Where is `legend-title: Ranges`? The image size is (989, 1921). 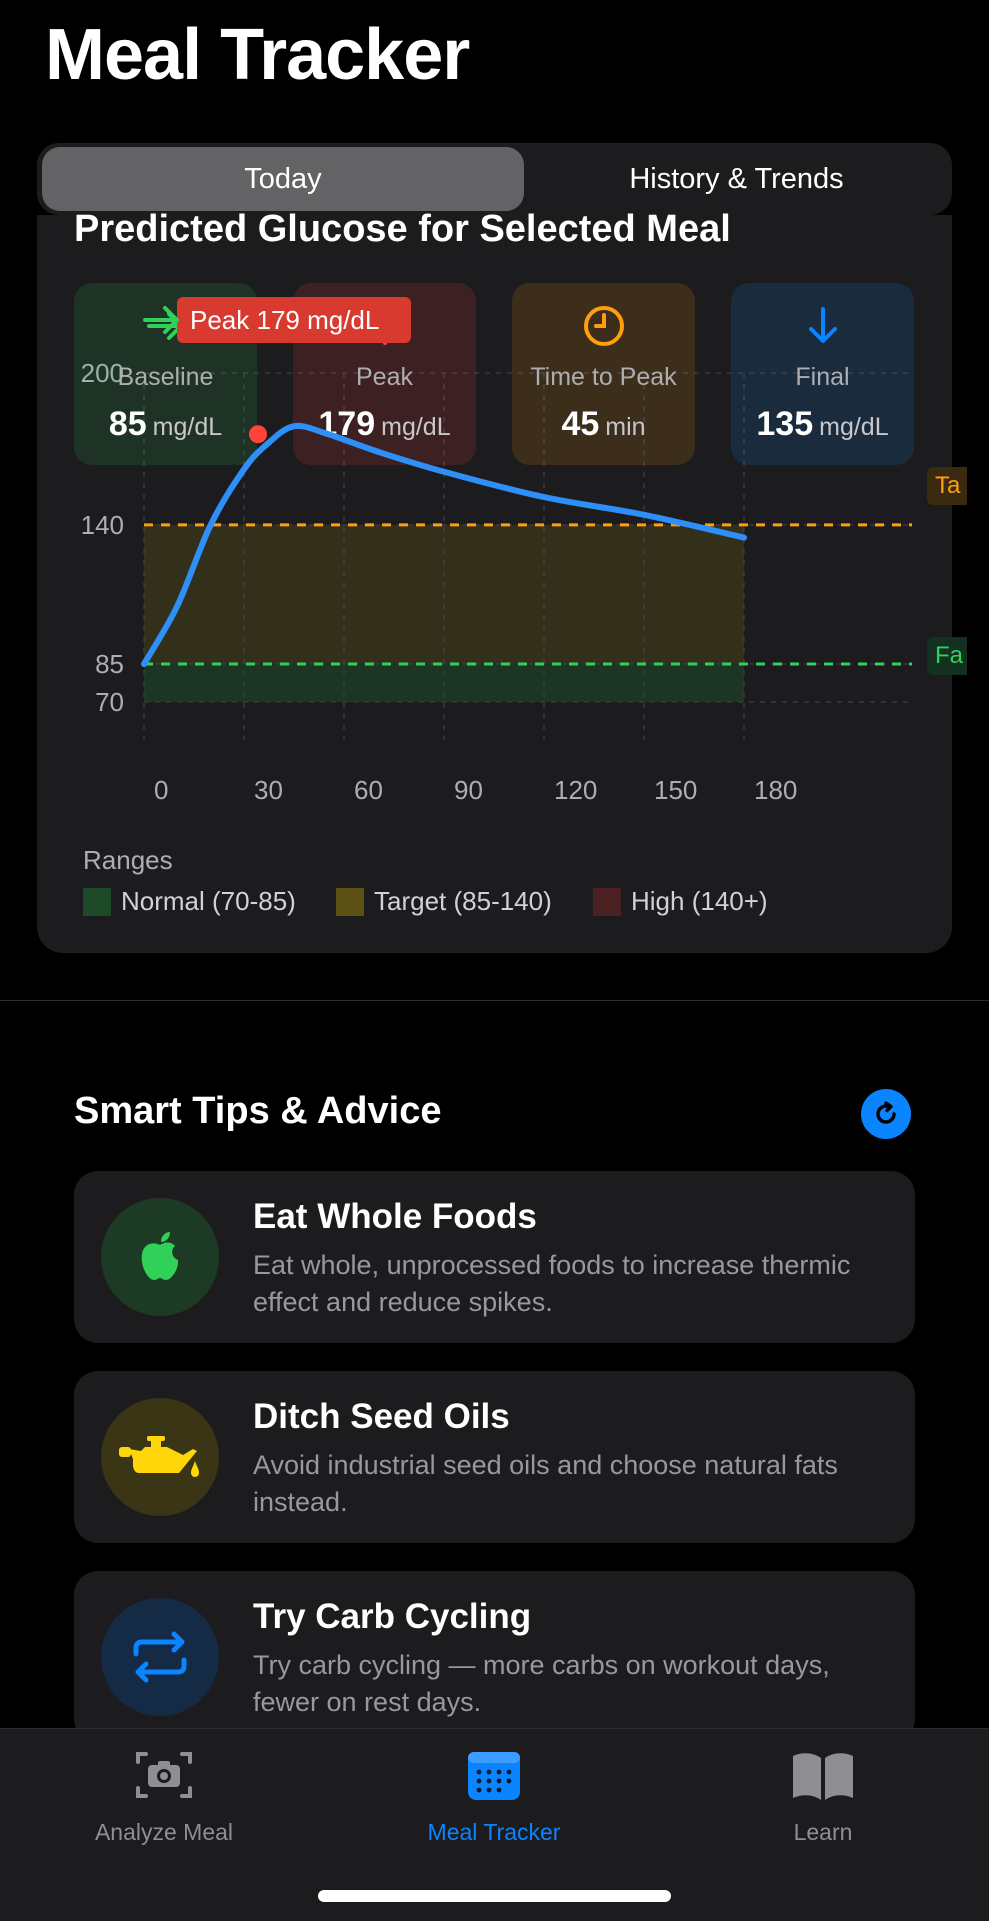
legend-title: Ranges is located at coordinates (128, 860).